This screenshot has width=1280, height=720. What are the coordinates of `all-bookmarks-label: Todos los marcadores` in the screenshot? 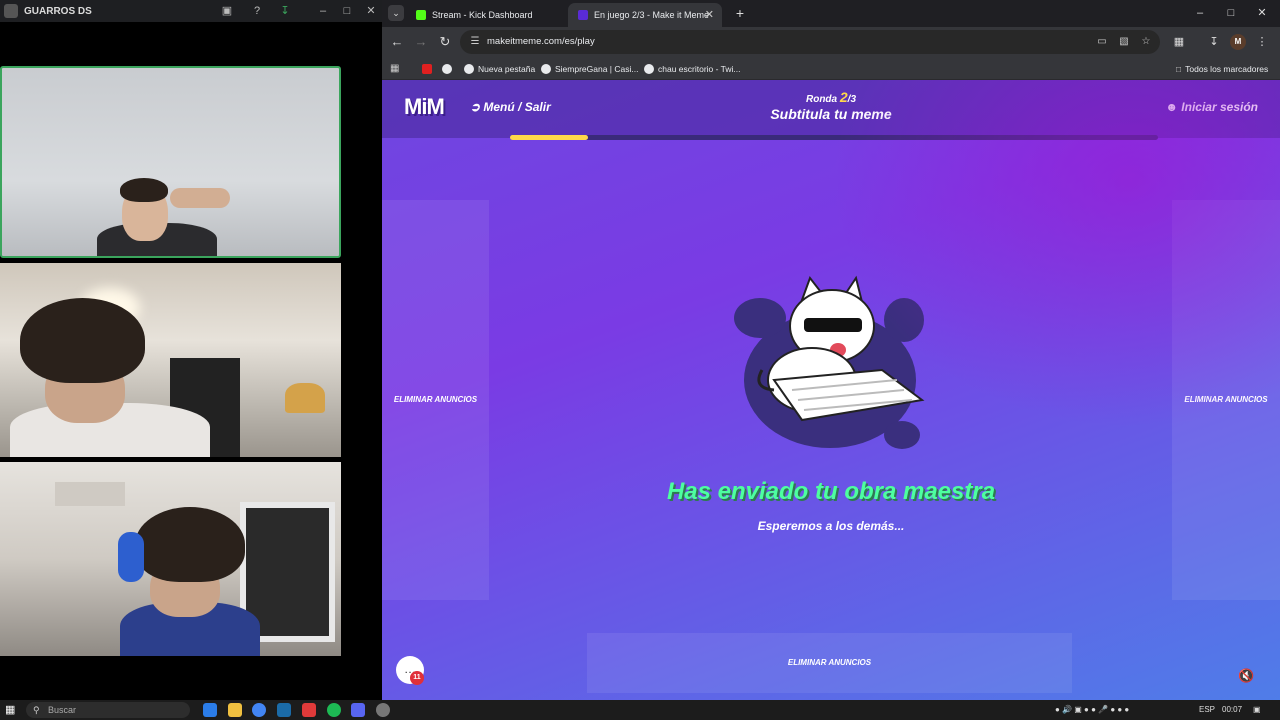 It's located at (1227, 68).